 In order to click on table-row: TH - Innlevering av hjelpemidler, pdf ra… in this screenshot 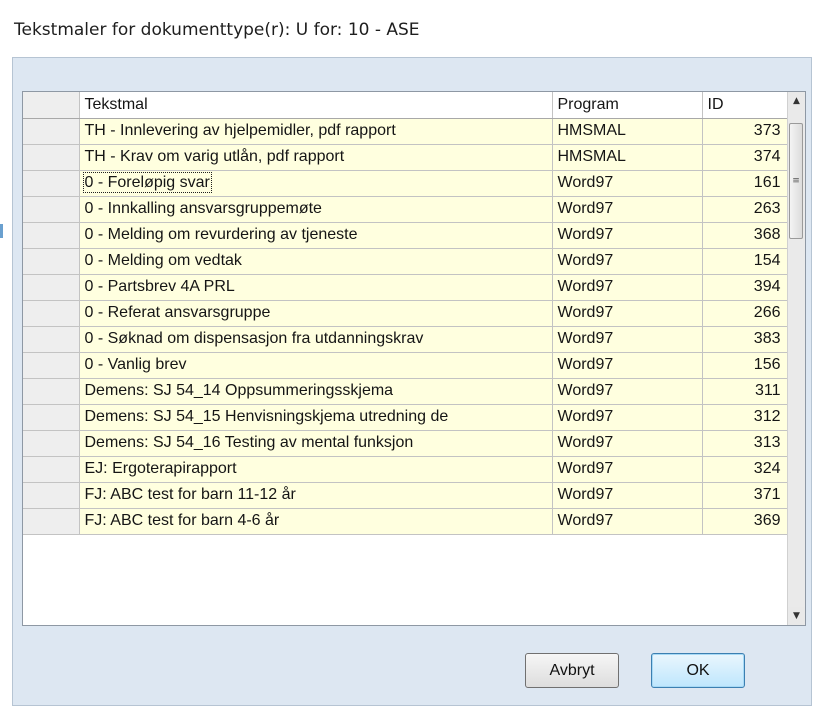, I will do `click(406, 131)`.